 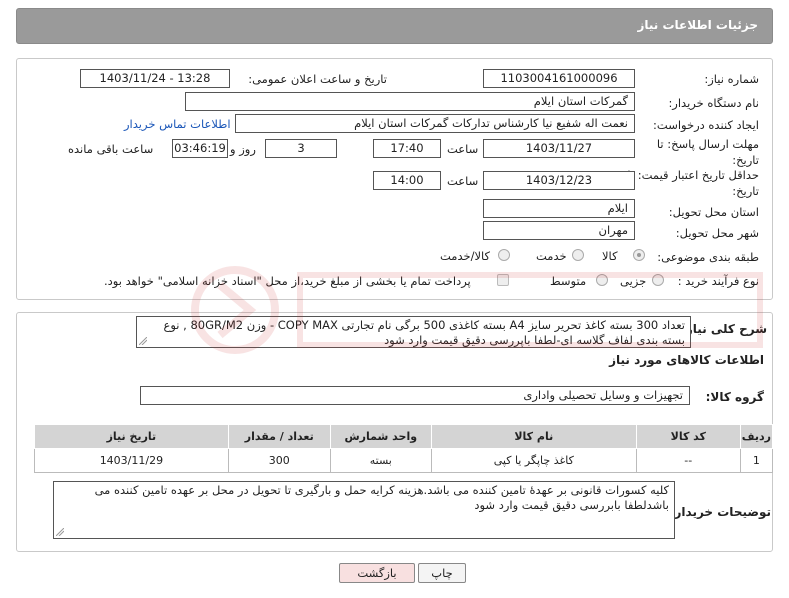 I want to click on need-number-field: 1103004161000096, so click(x=559, y=78).